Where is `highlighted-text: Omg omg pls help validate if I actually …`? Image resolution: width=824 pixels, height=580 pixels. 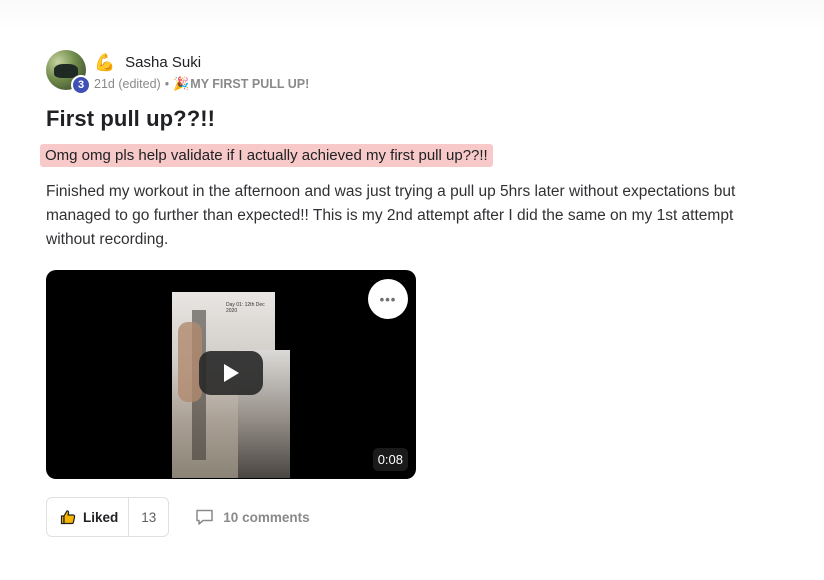
highlighted-text: Omg omg pls help validate if I actually … is located at coordinates (266, 155).